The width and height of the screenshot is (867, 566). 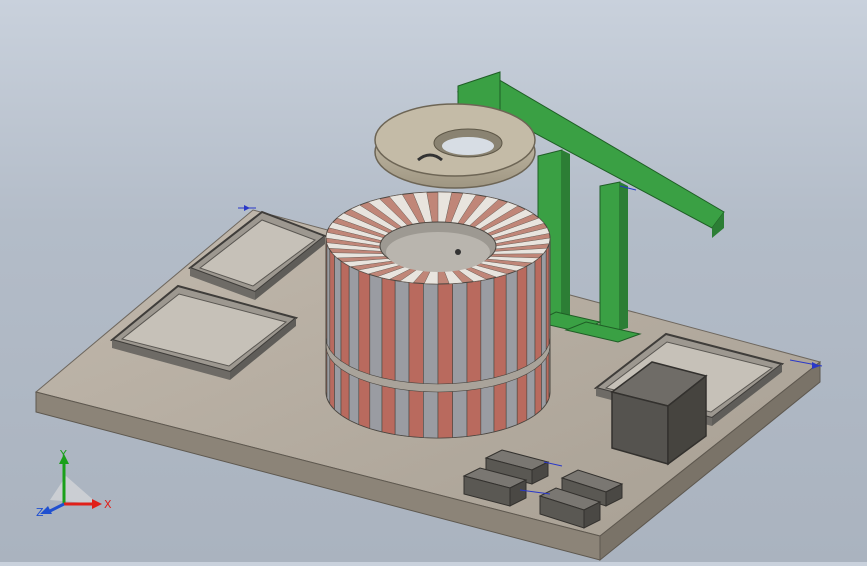 I want to click on x-axis-label: X, so click(x=108, y=504).